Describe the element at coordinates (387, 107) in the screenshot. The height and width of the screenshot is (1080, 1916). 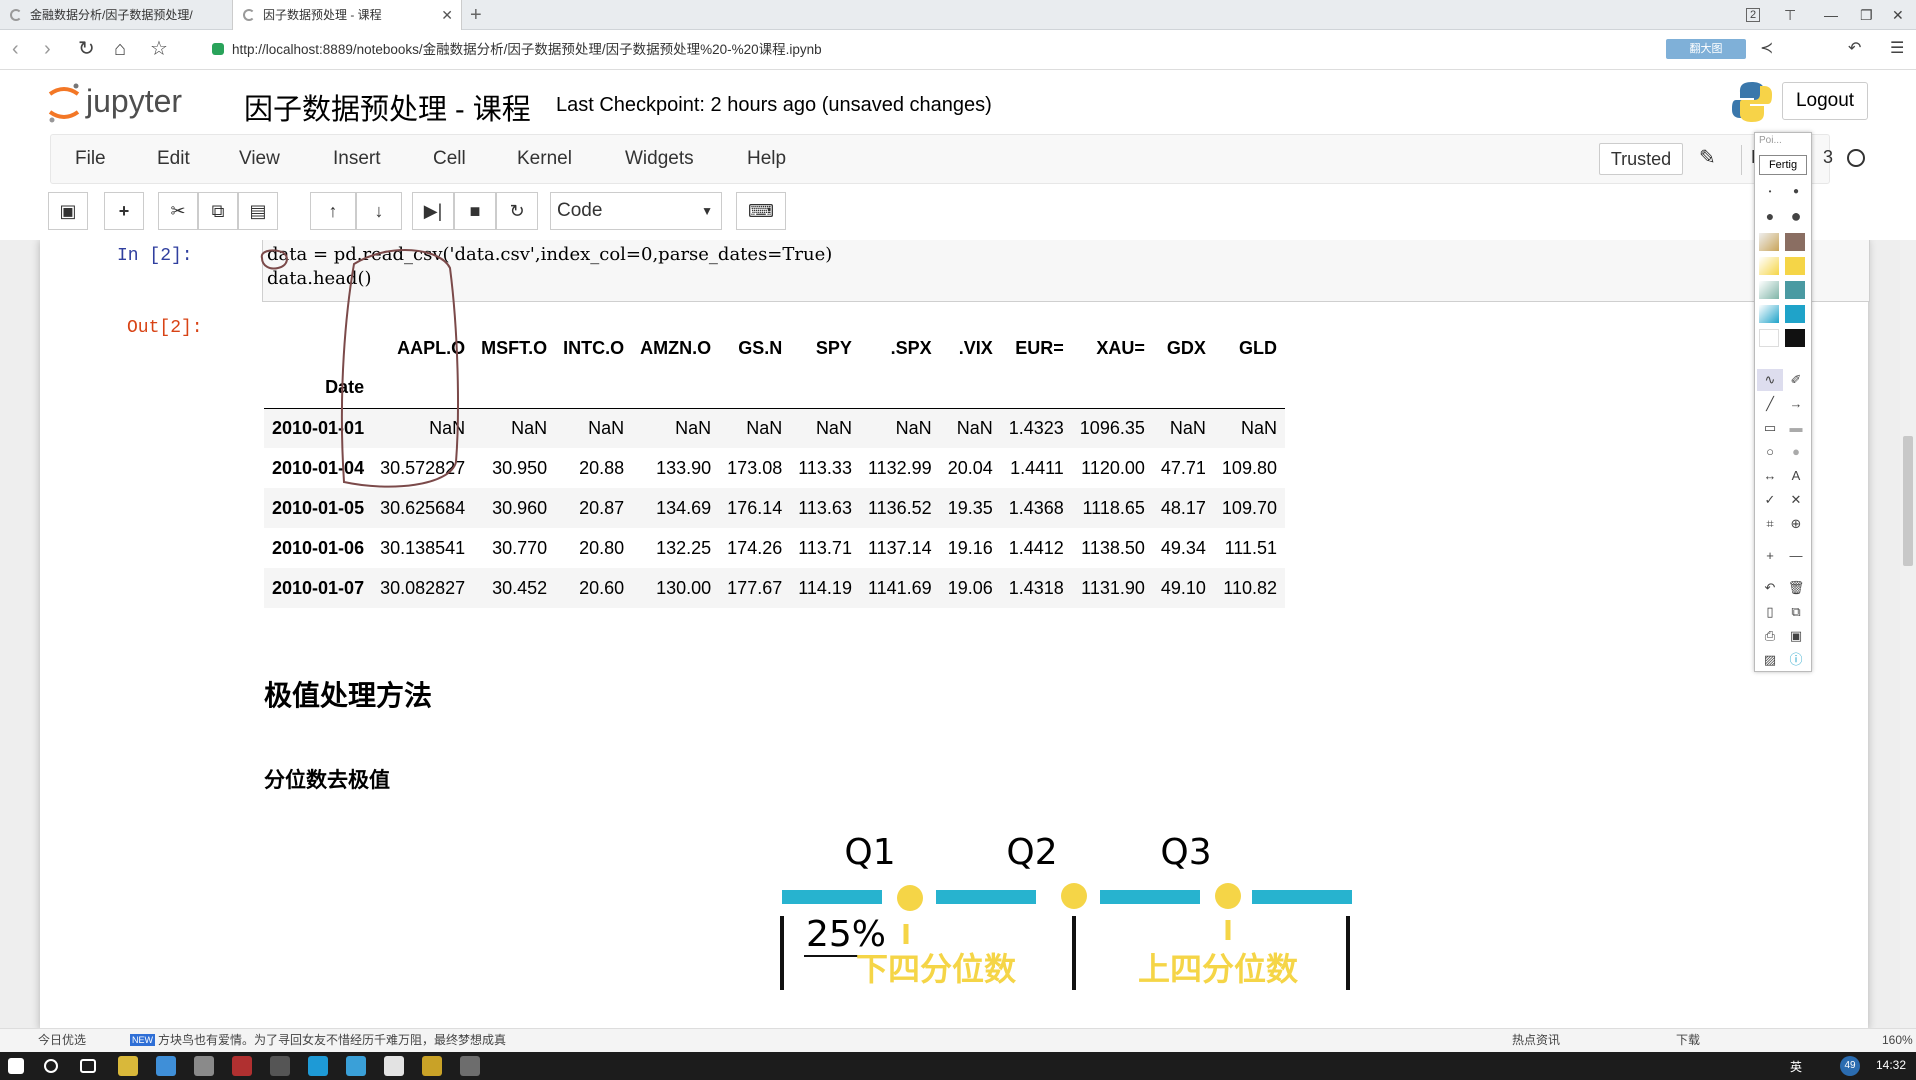
I see `notebook-title: 因子数据预处理 - 课程` at that location.